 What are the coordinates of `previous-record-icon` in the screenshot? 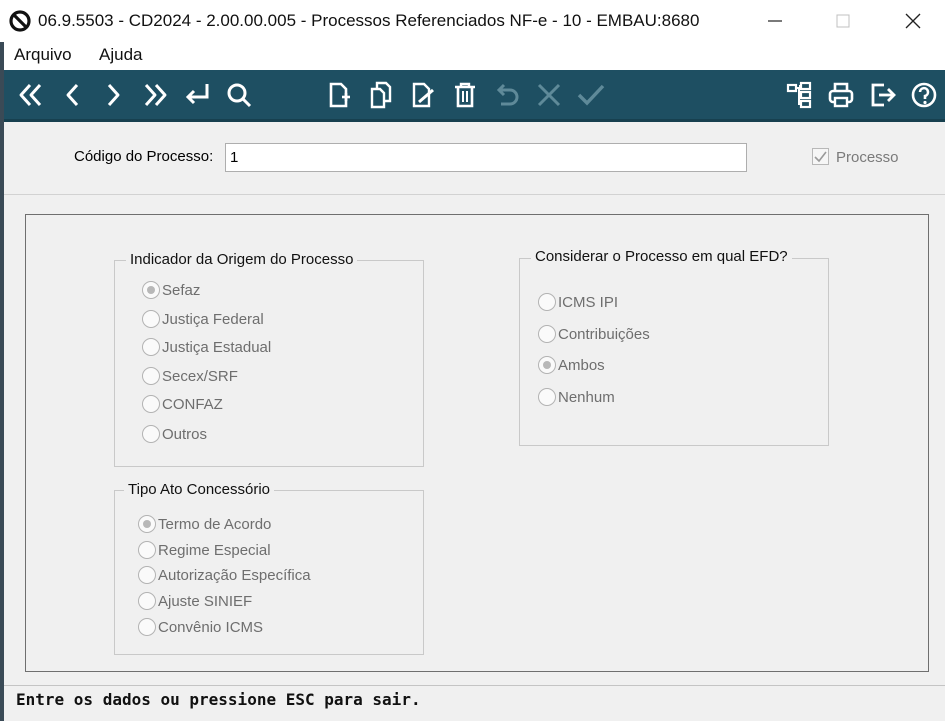 It's located at (72, 95).